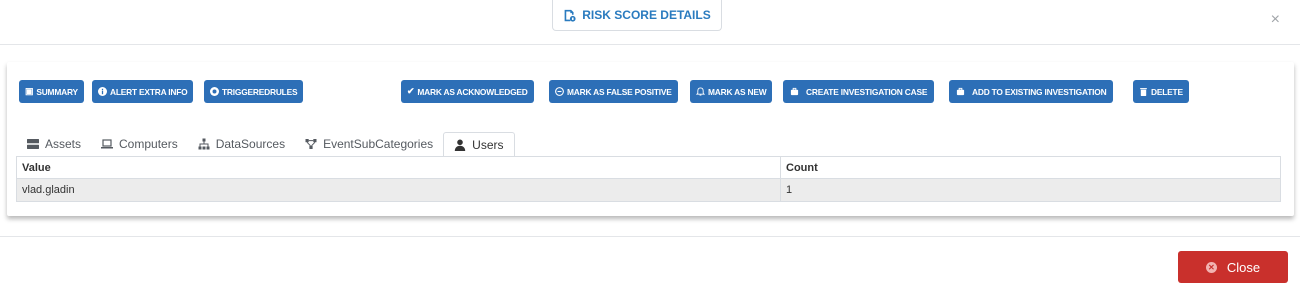  What do you see at coordinates (1167, 91) in the screenshot?
I see `delete-label: DELETE` at bounding box center [1167, 91].